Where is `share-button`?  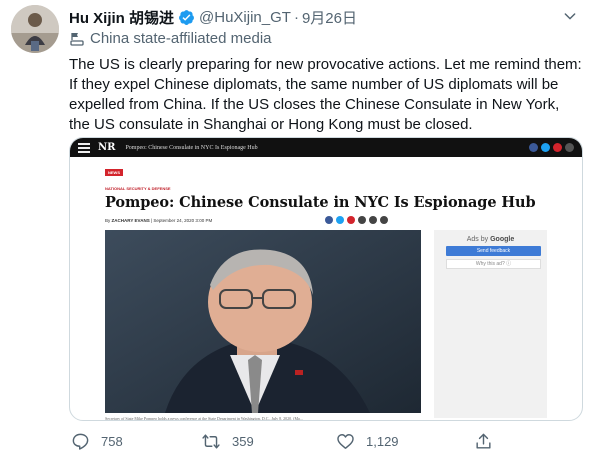
share-button is located at coordinates (489, 441).